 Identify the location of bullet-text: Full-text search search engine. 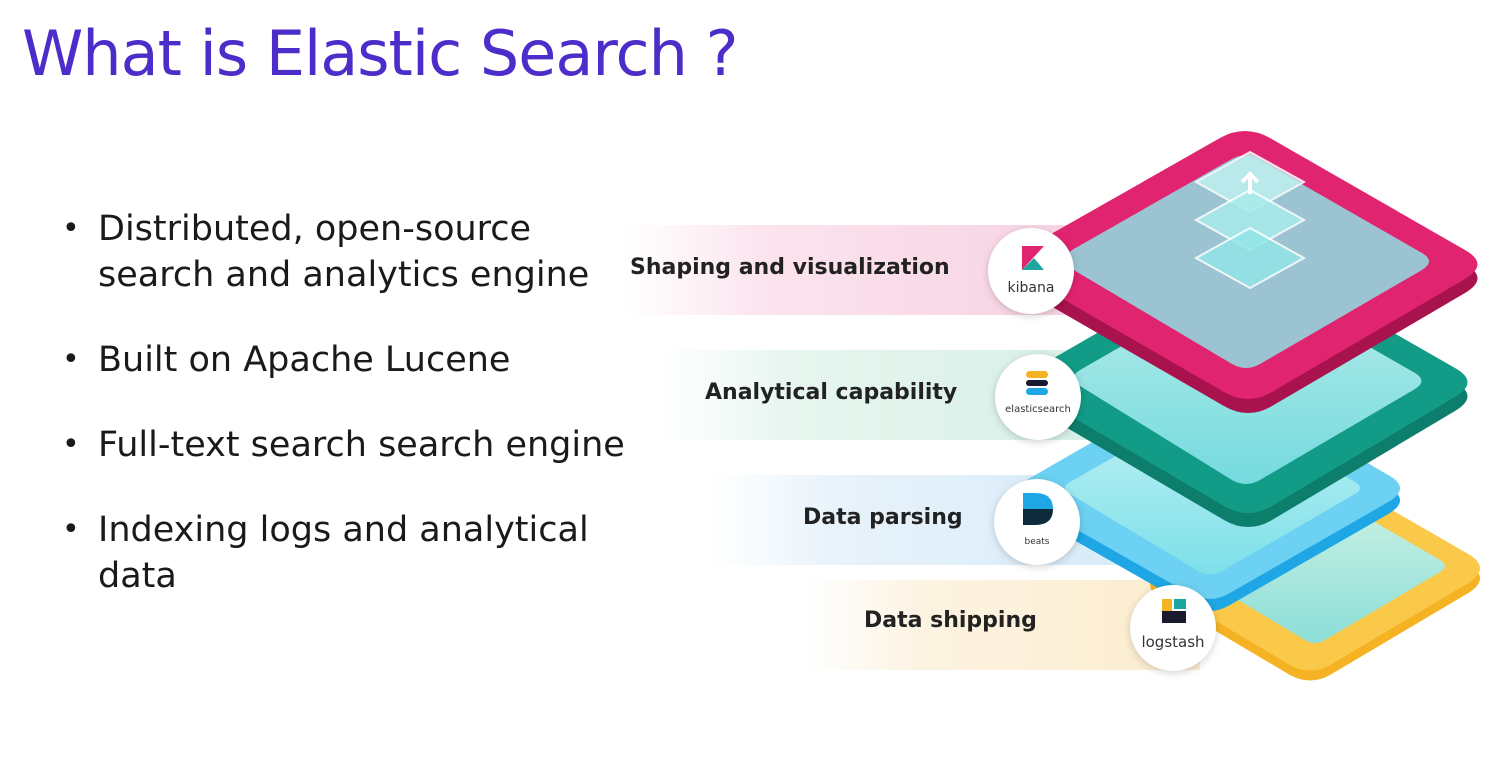
(361, 445).